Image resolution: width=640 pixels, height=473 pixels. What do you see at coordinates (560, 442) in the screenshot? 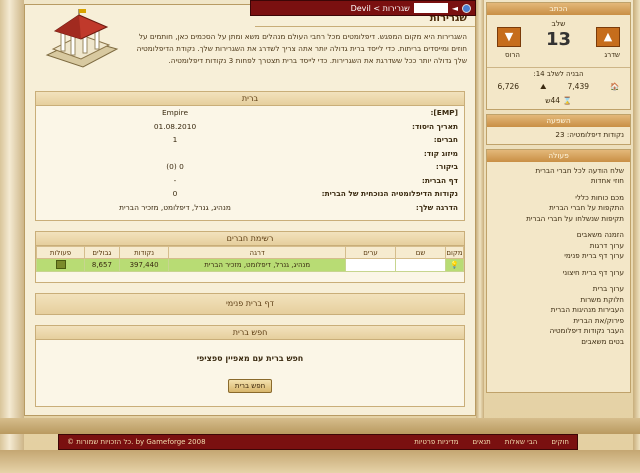
I see `footer-link-rules: חוקים` at bounding box center [560, 442].